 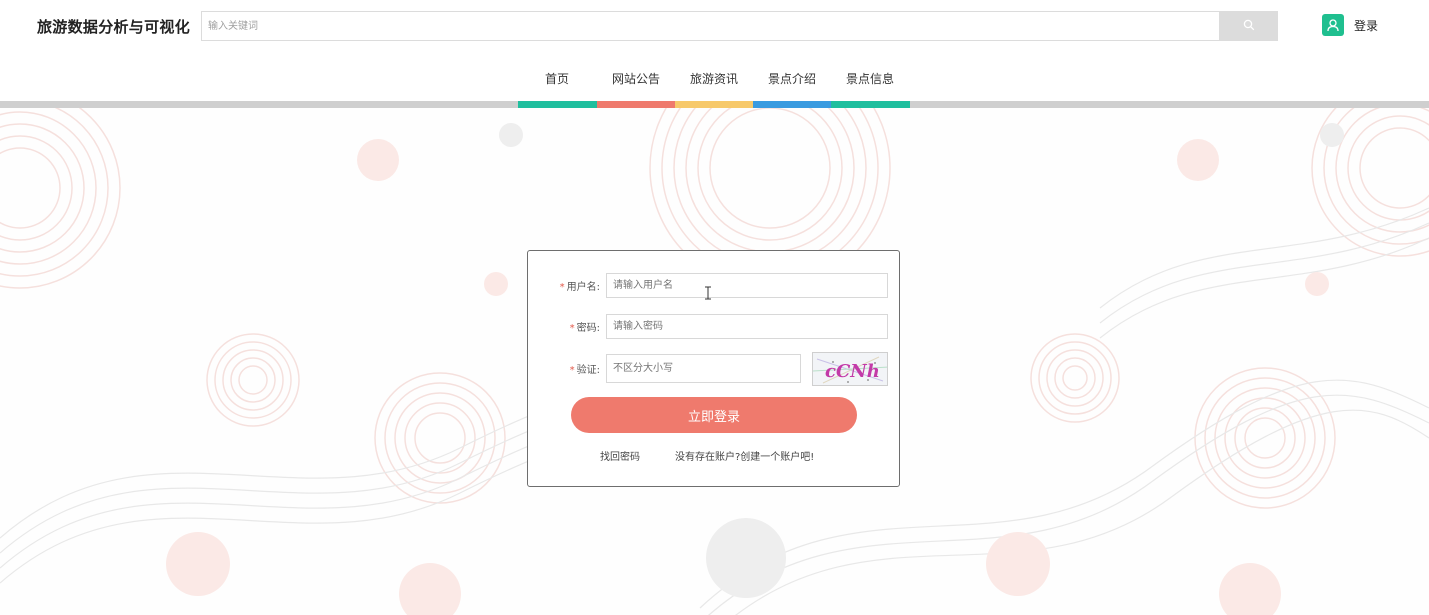 What do you see at coordinates (714, 415) in the screenshot?
I see `login-submit-button: 立即登录` at bounding box center [714, 415].